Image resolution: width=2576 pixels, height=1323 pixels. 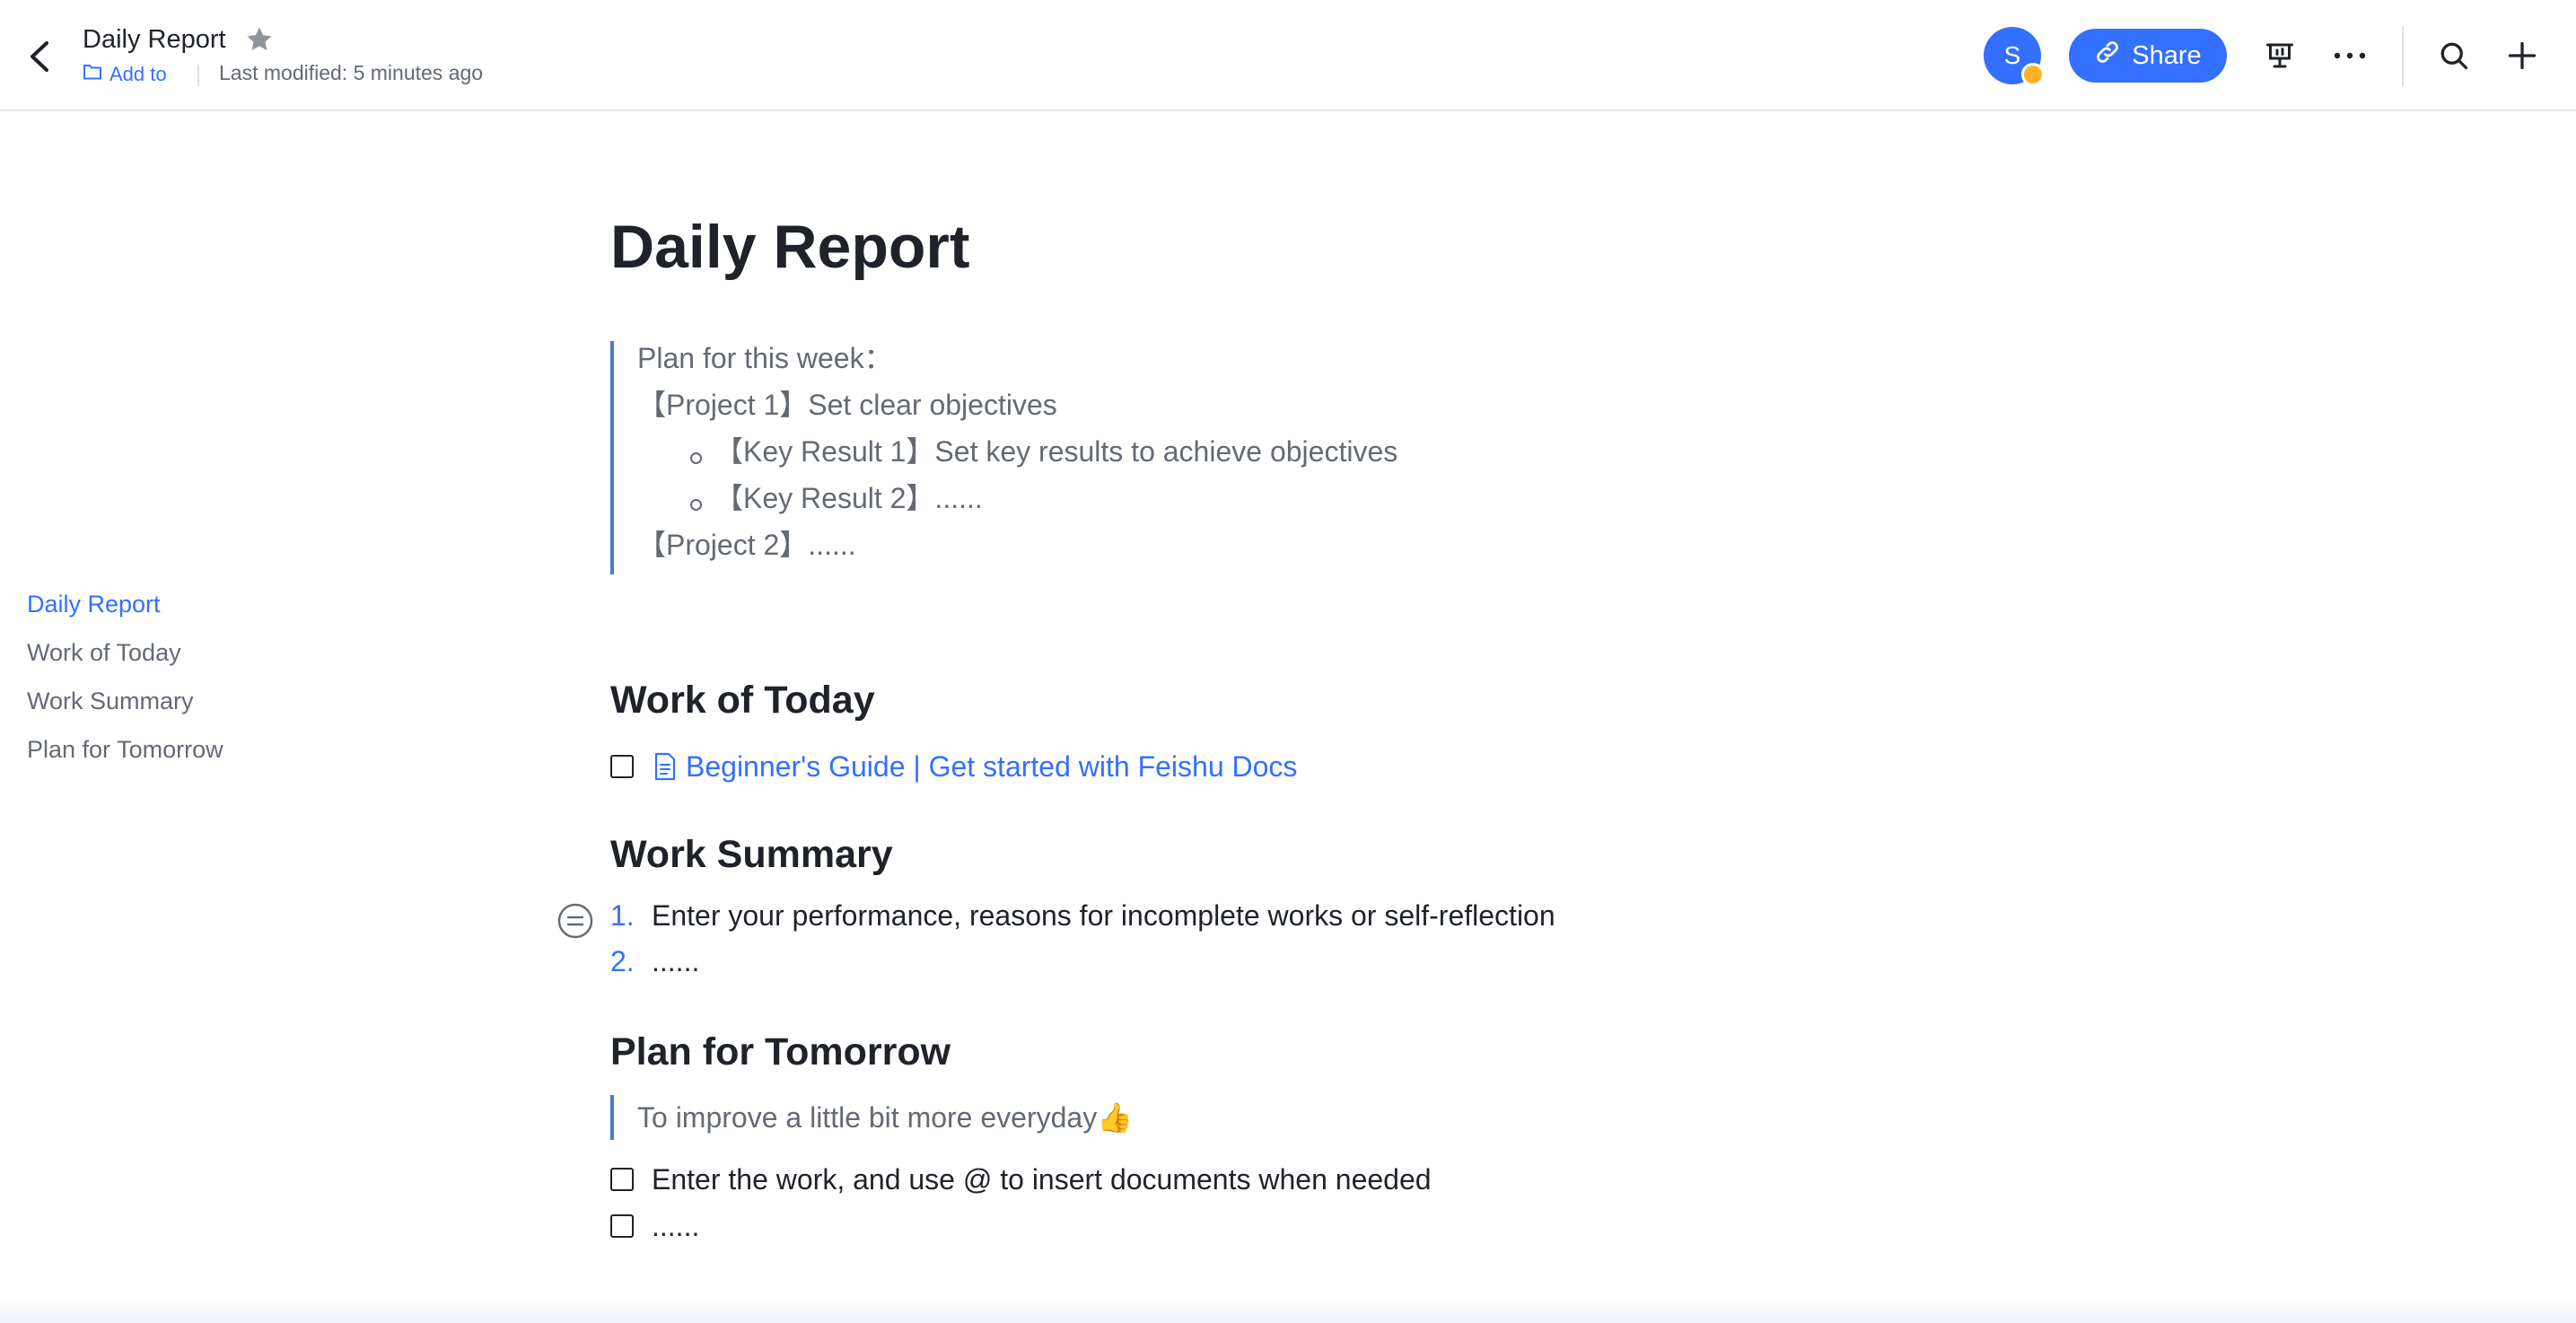 I want to click on share-button: Share, so click(x=2148, y=56).